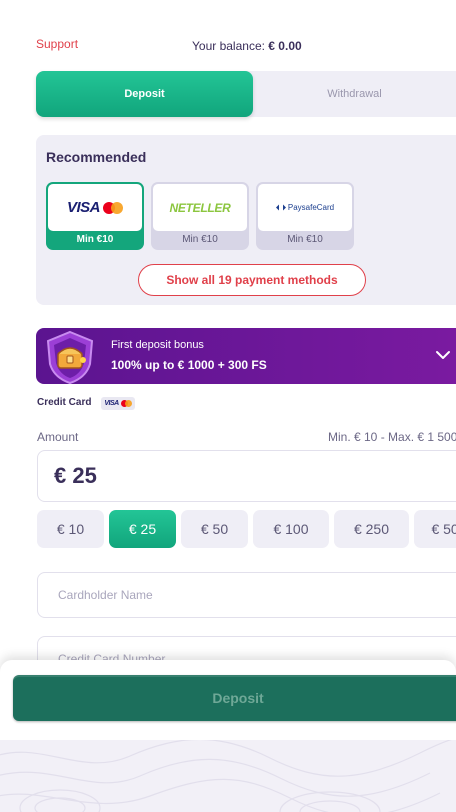 Image resolution: width=456 pixels, height=812 pixels. Describe the element at coordinates (75, 475) in the screenshot. I see `amount-value: € 25` at that location.